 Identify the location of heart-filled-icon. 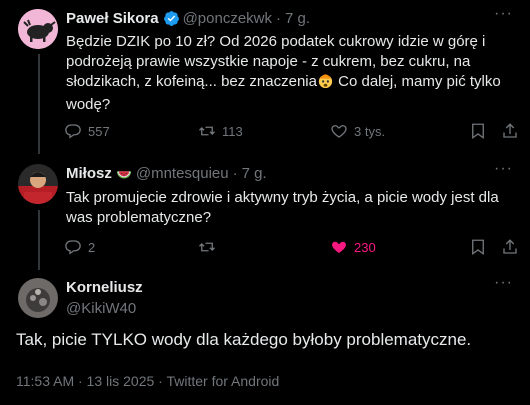
(339, 247).